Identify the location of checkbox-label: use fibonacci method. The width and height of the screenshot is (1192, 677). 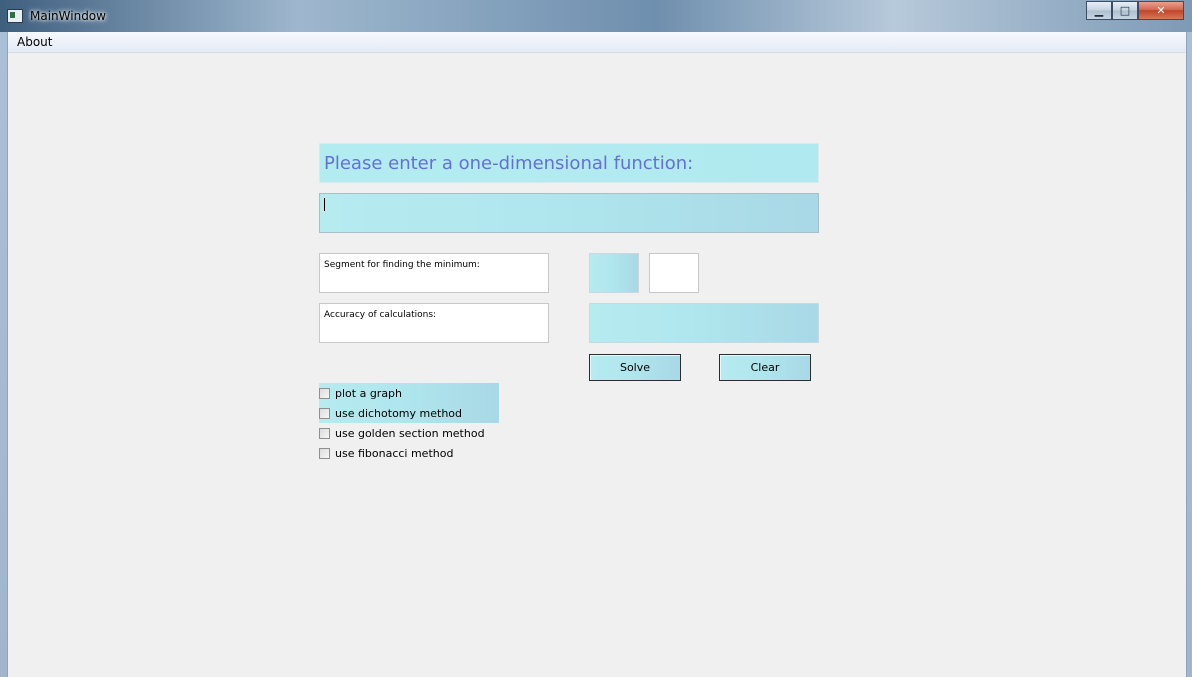
(394, 453).